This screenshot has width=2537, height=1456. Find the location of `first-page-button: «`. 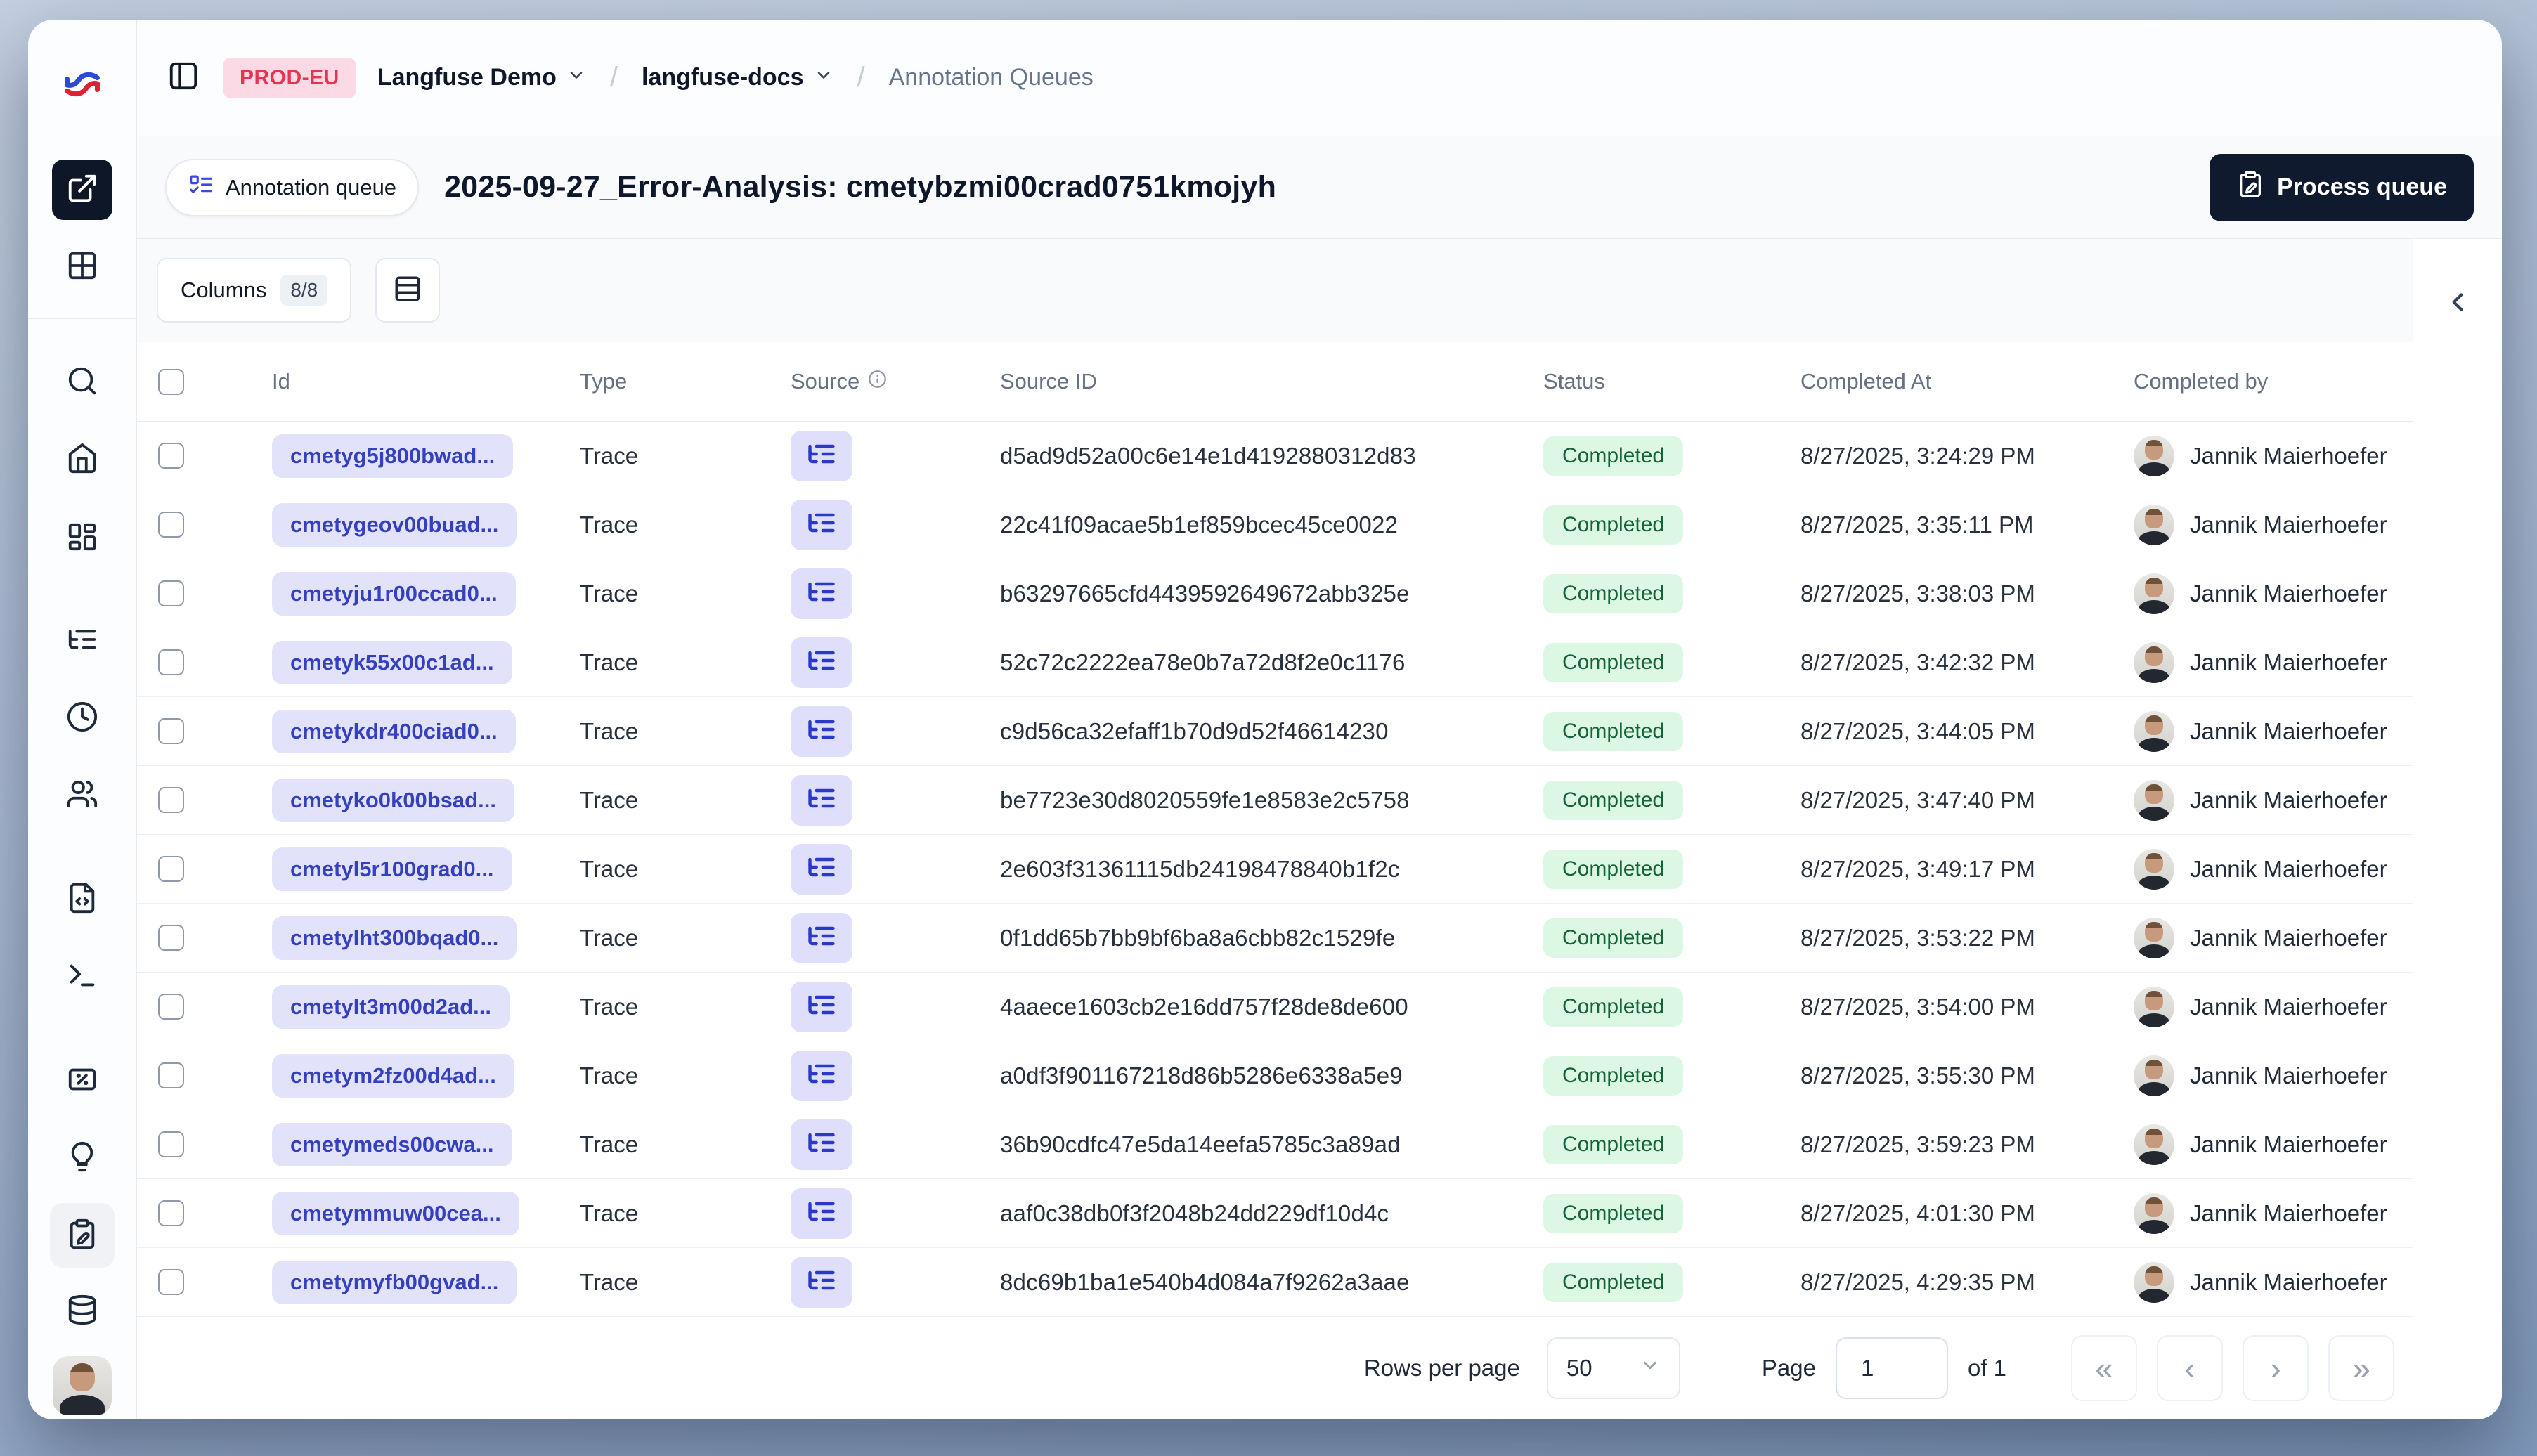

first-page-button: « is located at coordinates (2104, 1368).